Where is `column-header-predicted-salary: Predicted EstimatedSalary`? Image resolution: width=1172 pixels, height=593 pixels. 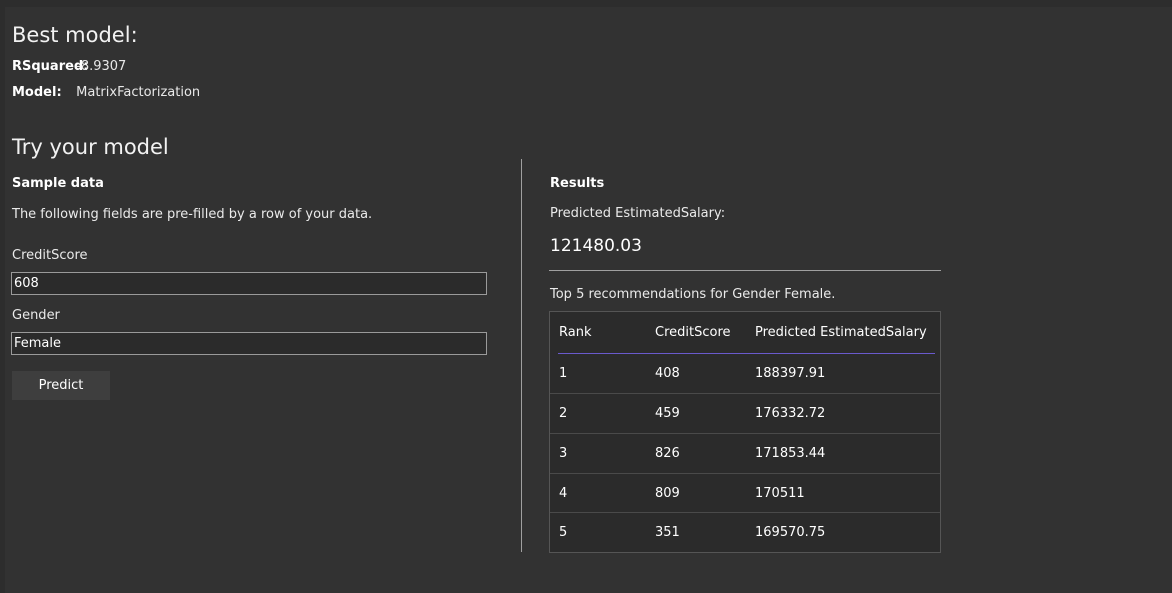
column-header-predicted-salary: Predicted EstimatedSalary is located at coordinates (841, 332).